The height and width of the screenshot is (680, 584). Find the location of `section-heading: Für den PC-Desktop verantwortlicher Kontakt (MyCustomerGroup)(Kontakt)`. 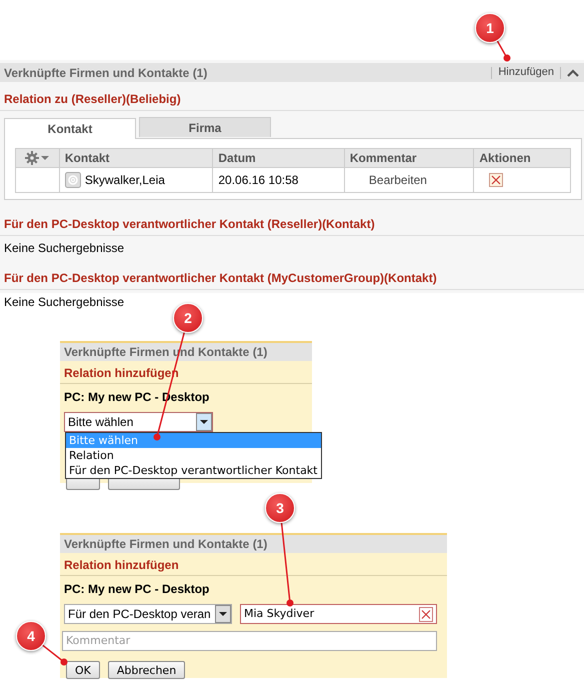

section-heading: Für den PC-Desktop verantwortlicher Kontakt (MyCustomerGroup)(Kontakt) is located at coordinates (292, 279).